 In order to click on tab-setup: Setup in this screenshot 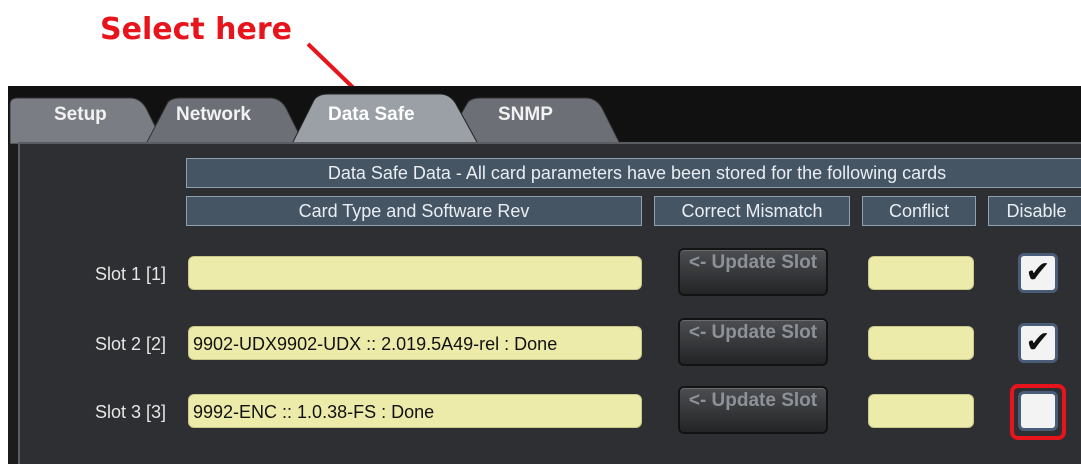, I will do `click(80, 115)`.